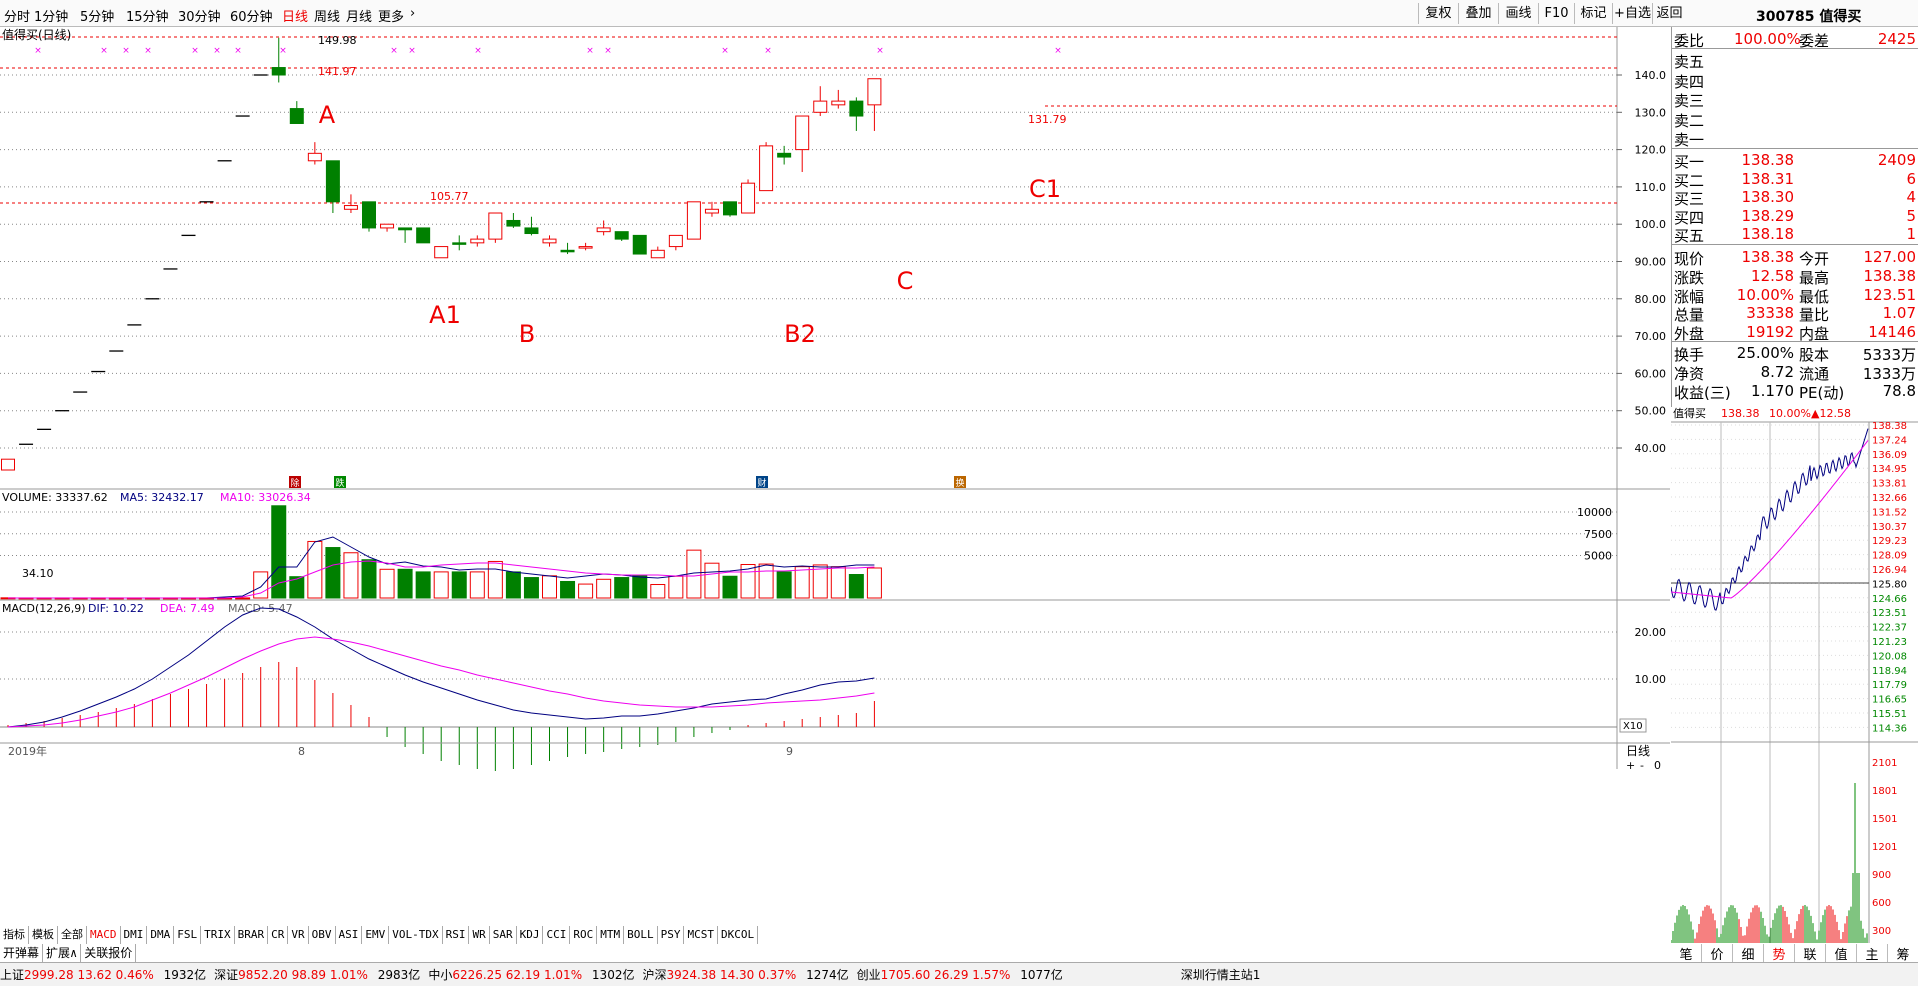  What do you see at coordinates (479, 935) in the screenshot?
I see `indicator-tab-wr: WR` at bounding box center [479, 935].